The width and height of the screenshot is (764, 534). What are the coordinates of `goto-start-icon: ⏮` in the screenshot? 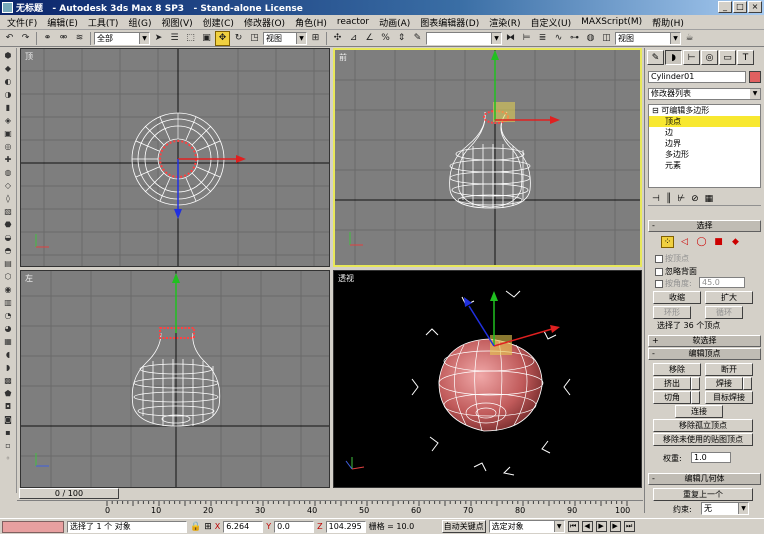 It's located at (573, 526).